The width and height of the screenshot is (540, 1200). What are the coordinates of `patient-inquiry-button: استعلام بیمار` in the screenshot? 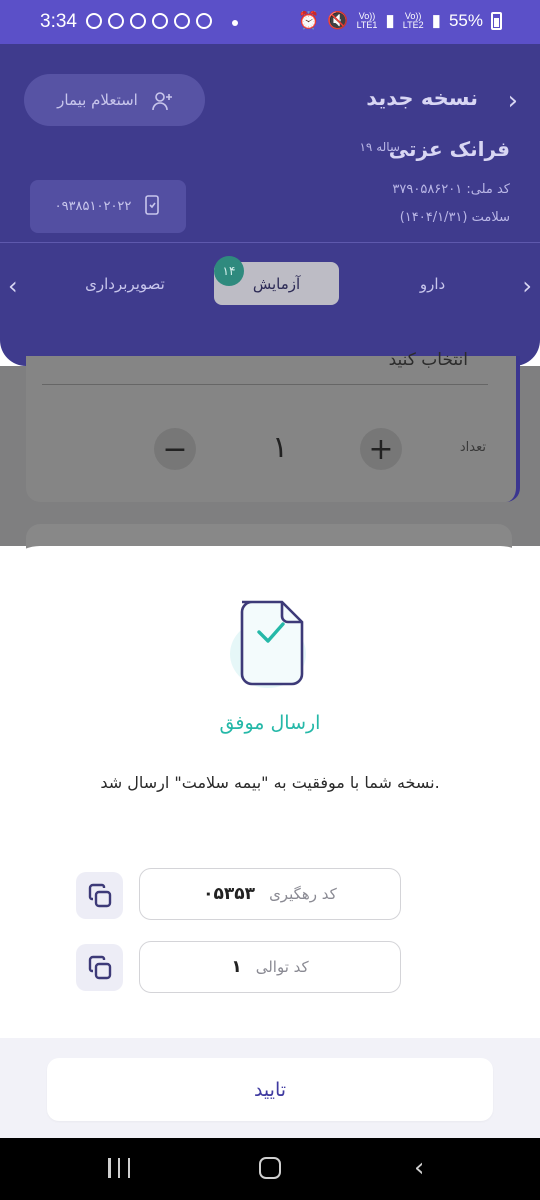 It's located at (114, 100).